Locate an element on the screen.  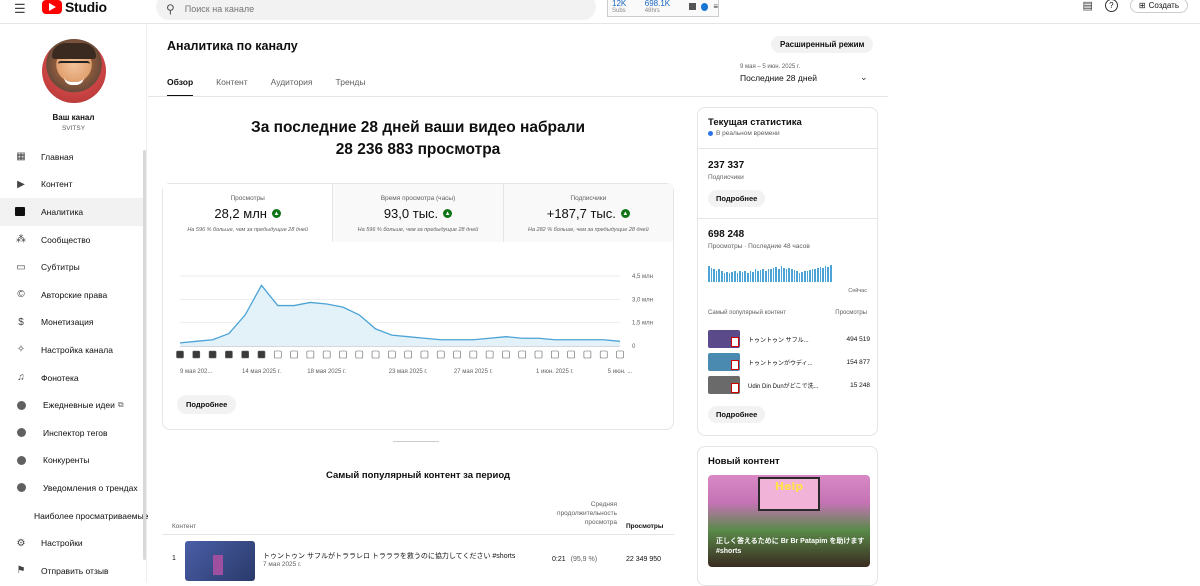
top-content-row: Udin Din Dunがどこで洗... 15 248 is located at coordinates (789, 385).